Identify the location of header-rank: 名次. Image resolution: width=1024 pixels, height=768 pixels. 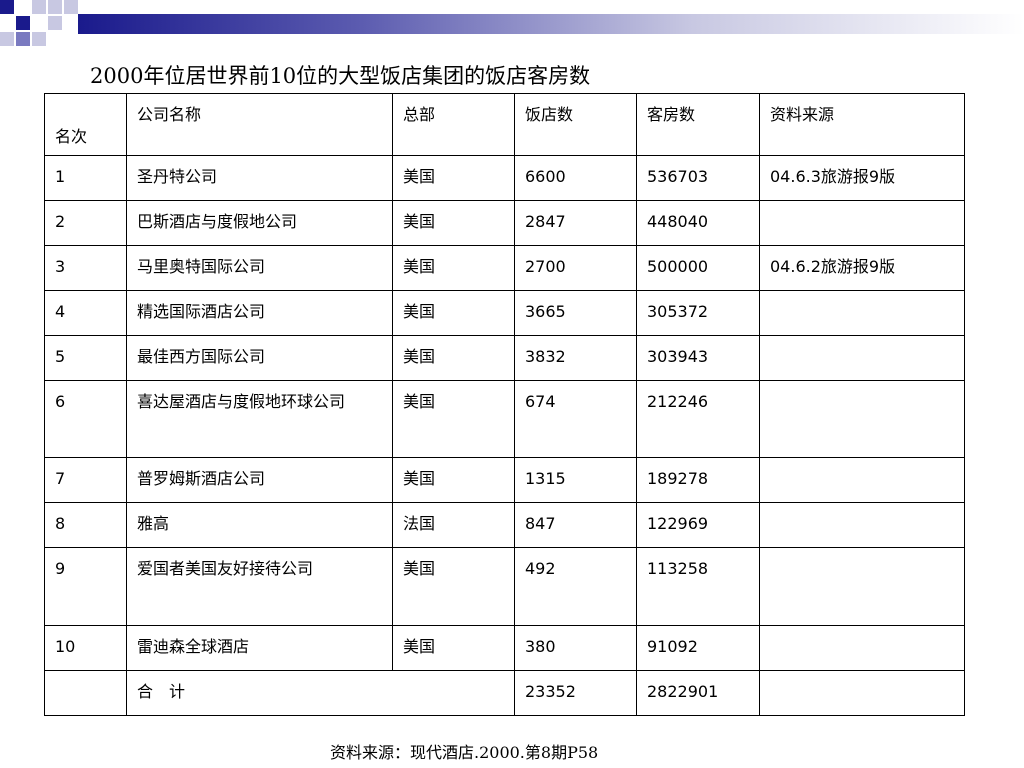
(85, 124).